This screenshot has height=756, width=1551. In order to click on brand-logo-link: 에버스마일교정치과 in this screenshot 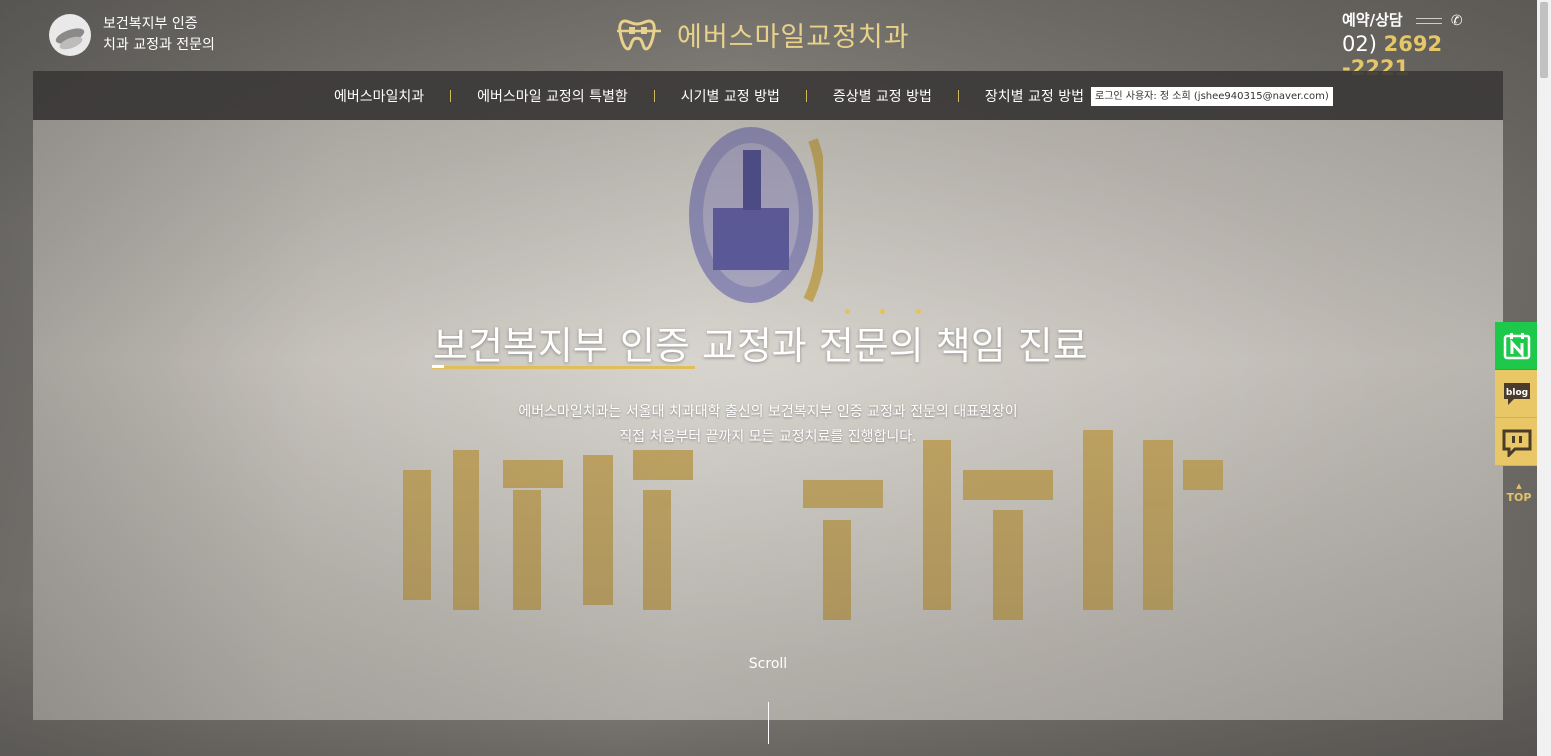, I will do `click(763, 34)`.